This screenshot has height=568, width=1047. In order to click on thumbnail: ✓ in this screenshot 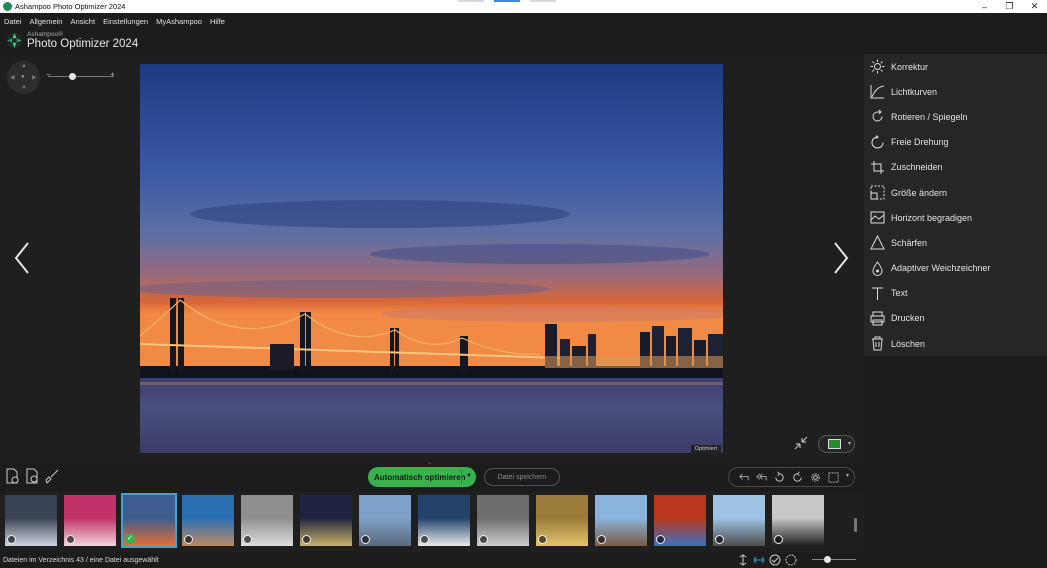, I will do `click(149, 520)`.